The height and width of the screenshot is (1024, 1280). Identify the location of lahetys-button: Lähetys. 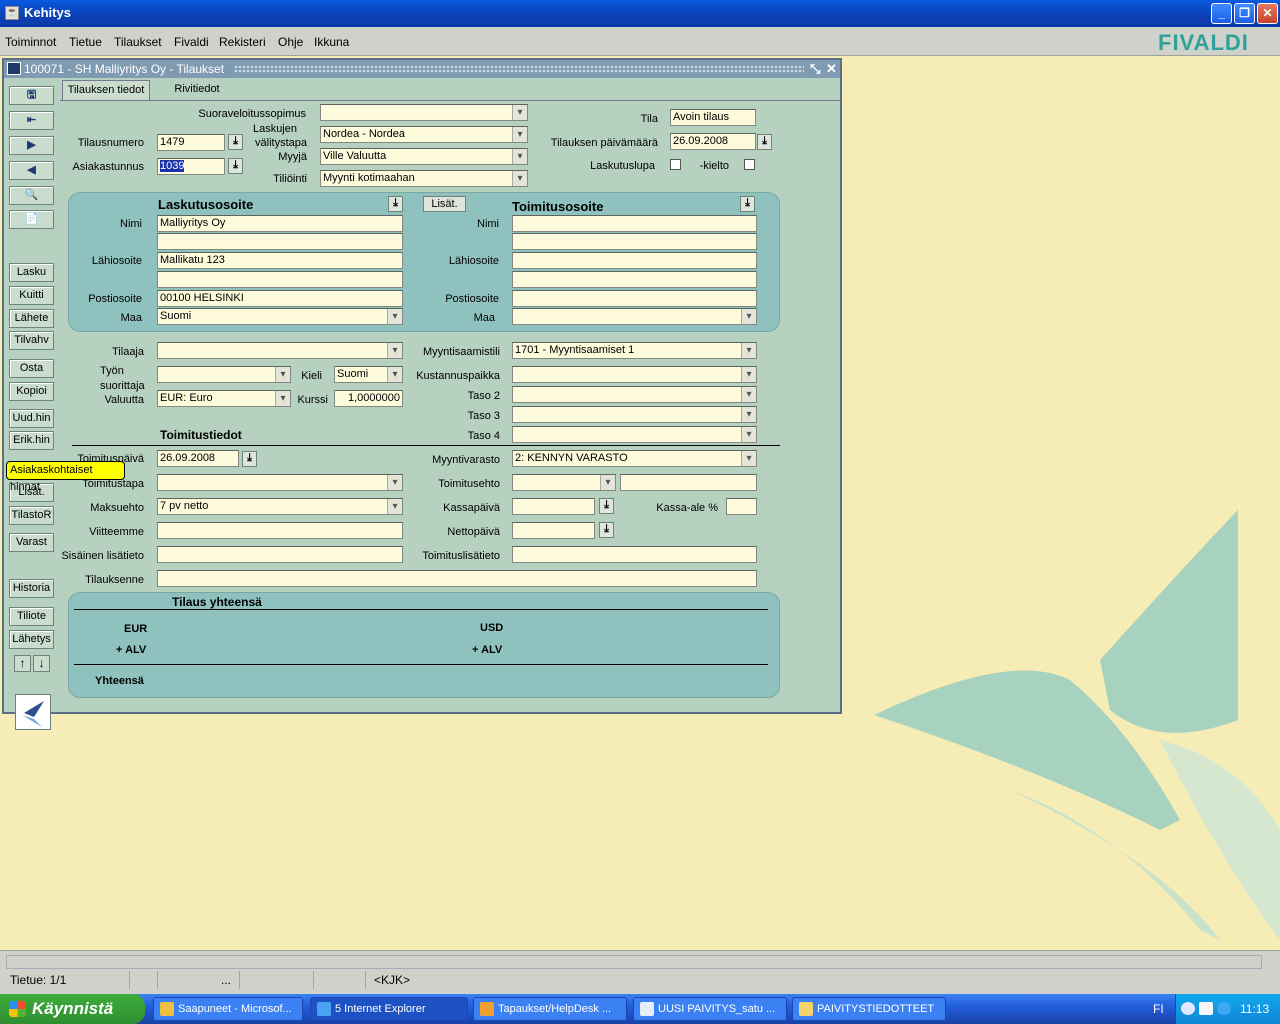
(31, 639).